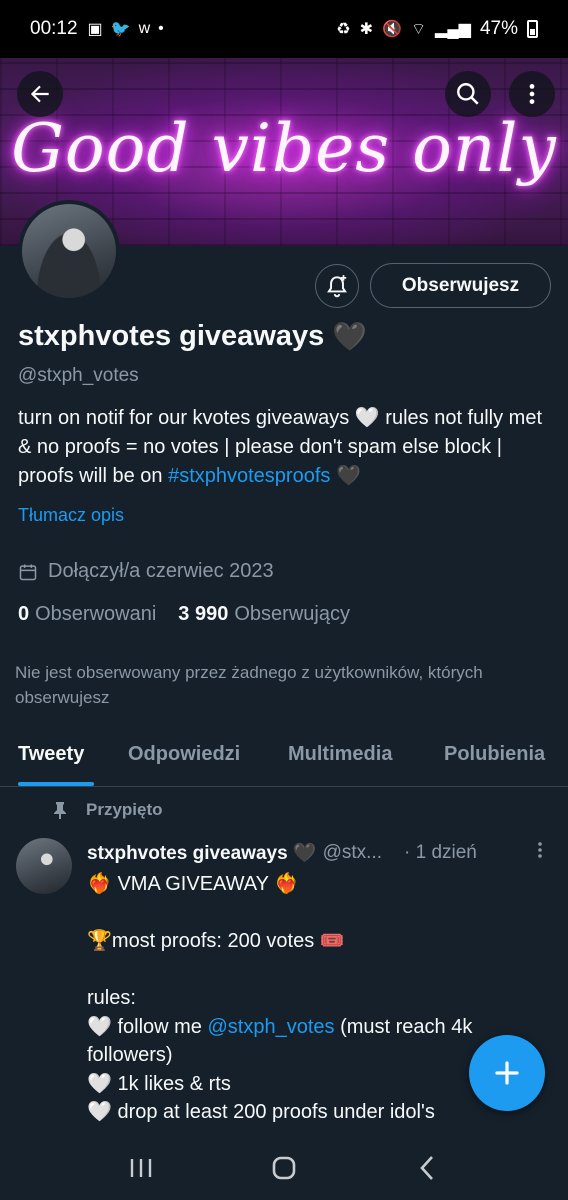  I want to click on mute-icon: 🔇, so click(392, 29).